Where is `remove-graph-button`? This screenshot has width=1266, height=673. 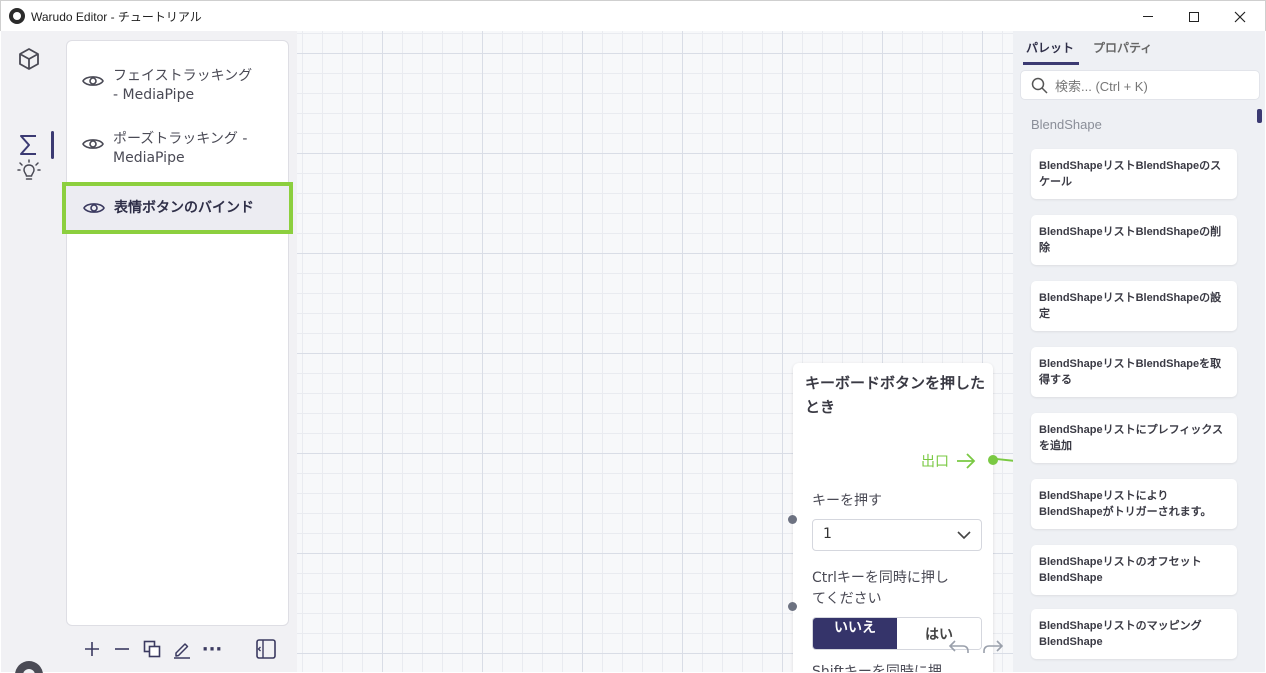 remove-graph-button is located at coordinates (122, 649).